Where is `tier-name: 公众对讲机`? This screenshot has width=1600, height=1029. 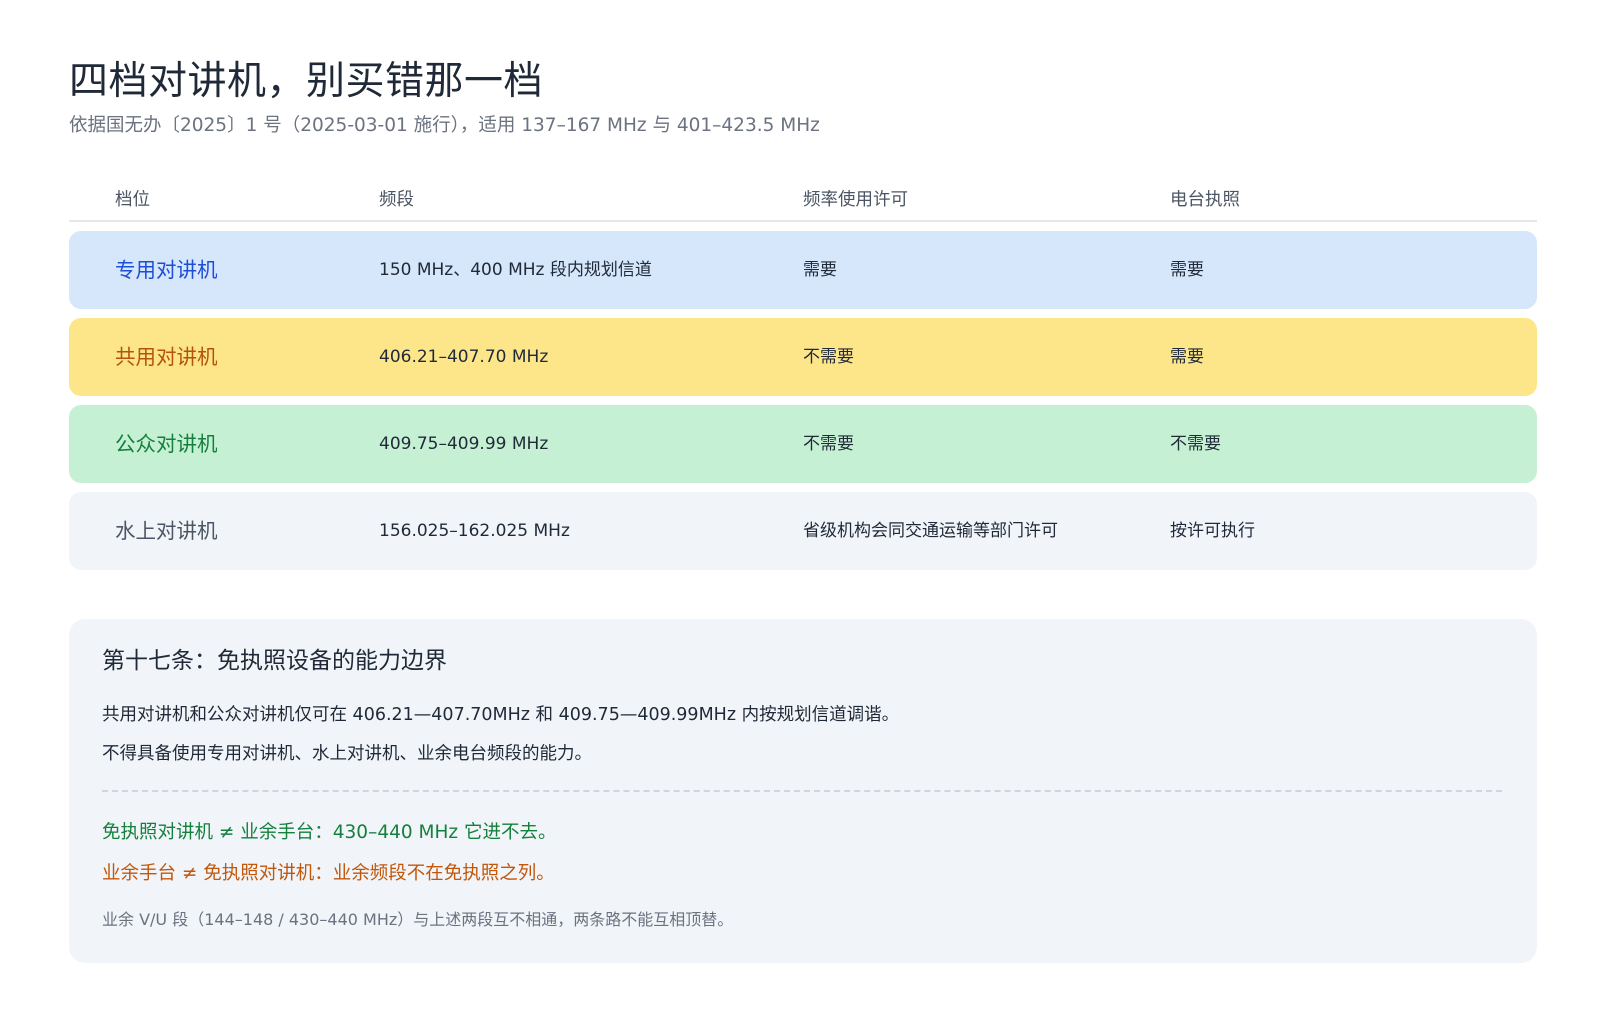 tier-name: 公众对讲机 is located at coordinates (166, 444).